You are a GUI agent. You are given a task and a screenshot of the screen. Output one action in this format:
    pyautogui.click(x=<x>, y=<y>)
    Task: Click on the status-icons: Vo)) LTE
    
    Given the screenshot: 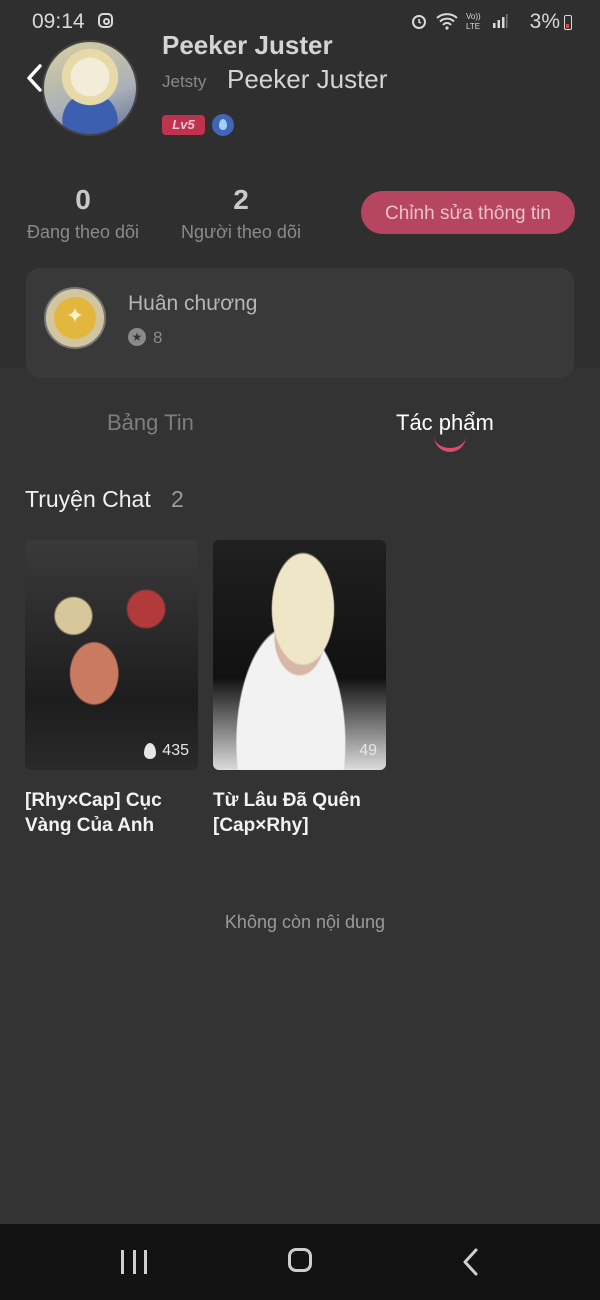 What is the action you would take?
    pyautogui.click(x=459, y=21)
    